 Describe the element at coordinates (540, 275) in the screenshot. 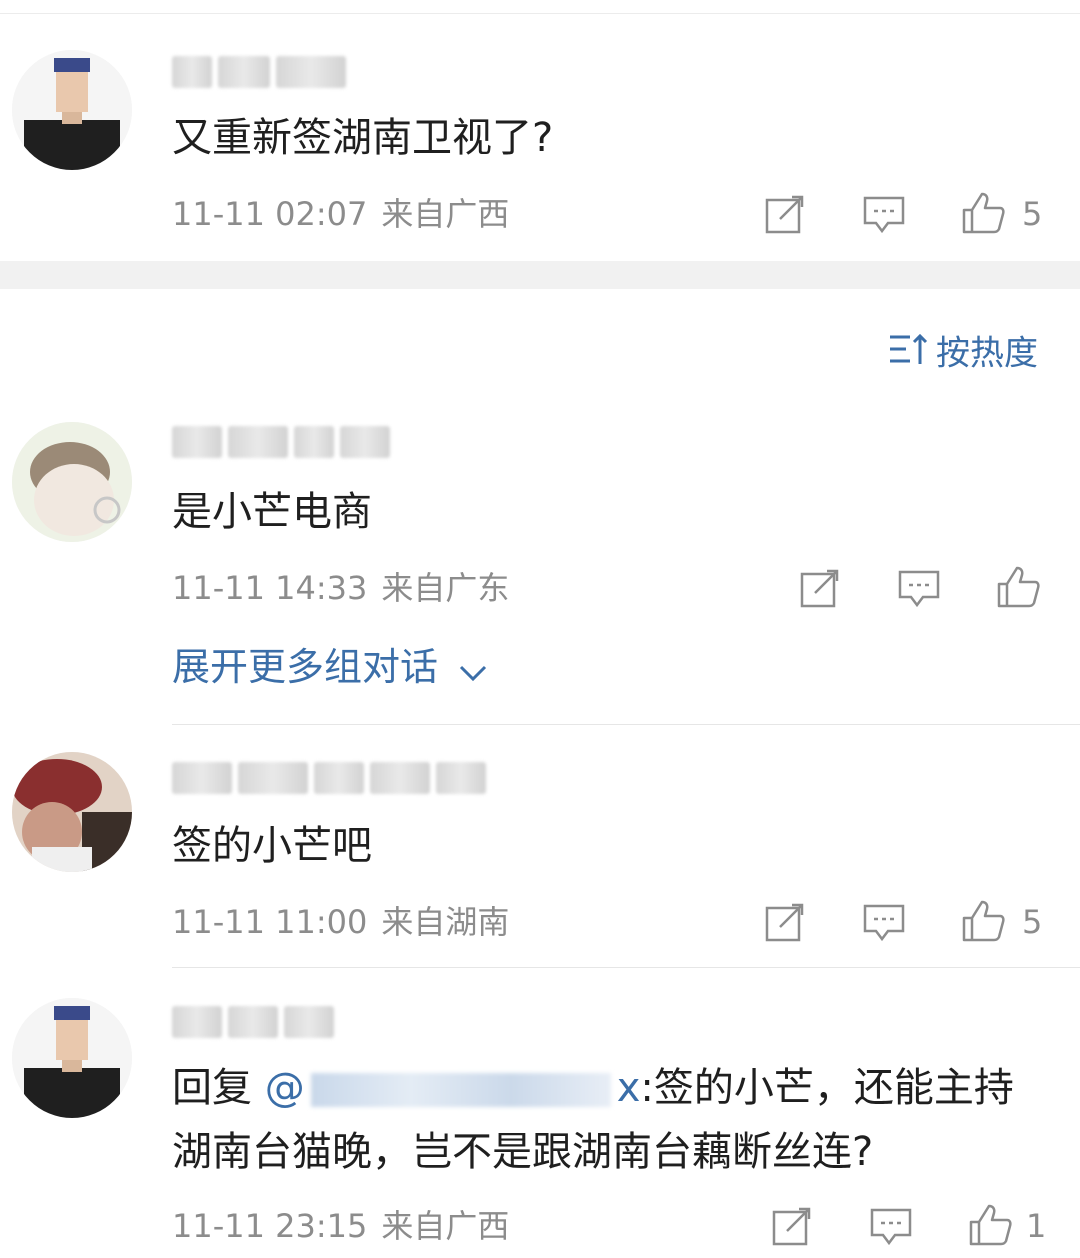

I see `section-divider` at that location.